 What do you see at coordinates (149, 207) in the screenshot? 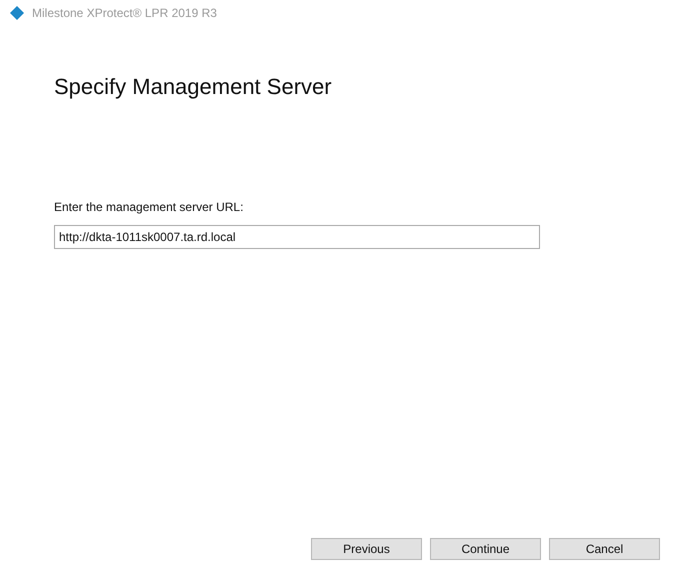
I see `field-label: Enter the management server URL:` at bounding box center [149, 207].